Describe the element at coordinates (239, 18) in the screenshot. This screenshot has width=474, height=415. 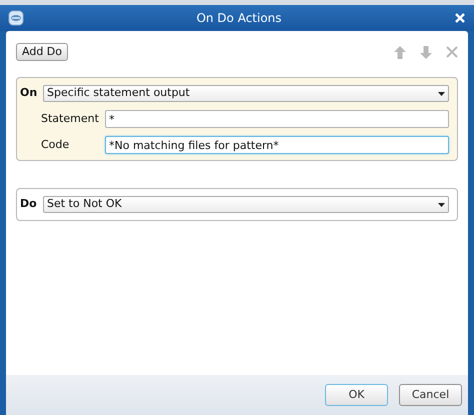
I see `window-title: On Do Actions` at that location.